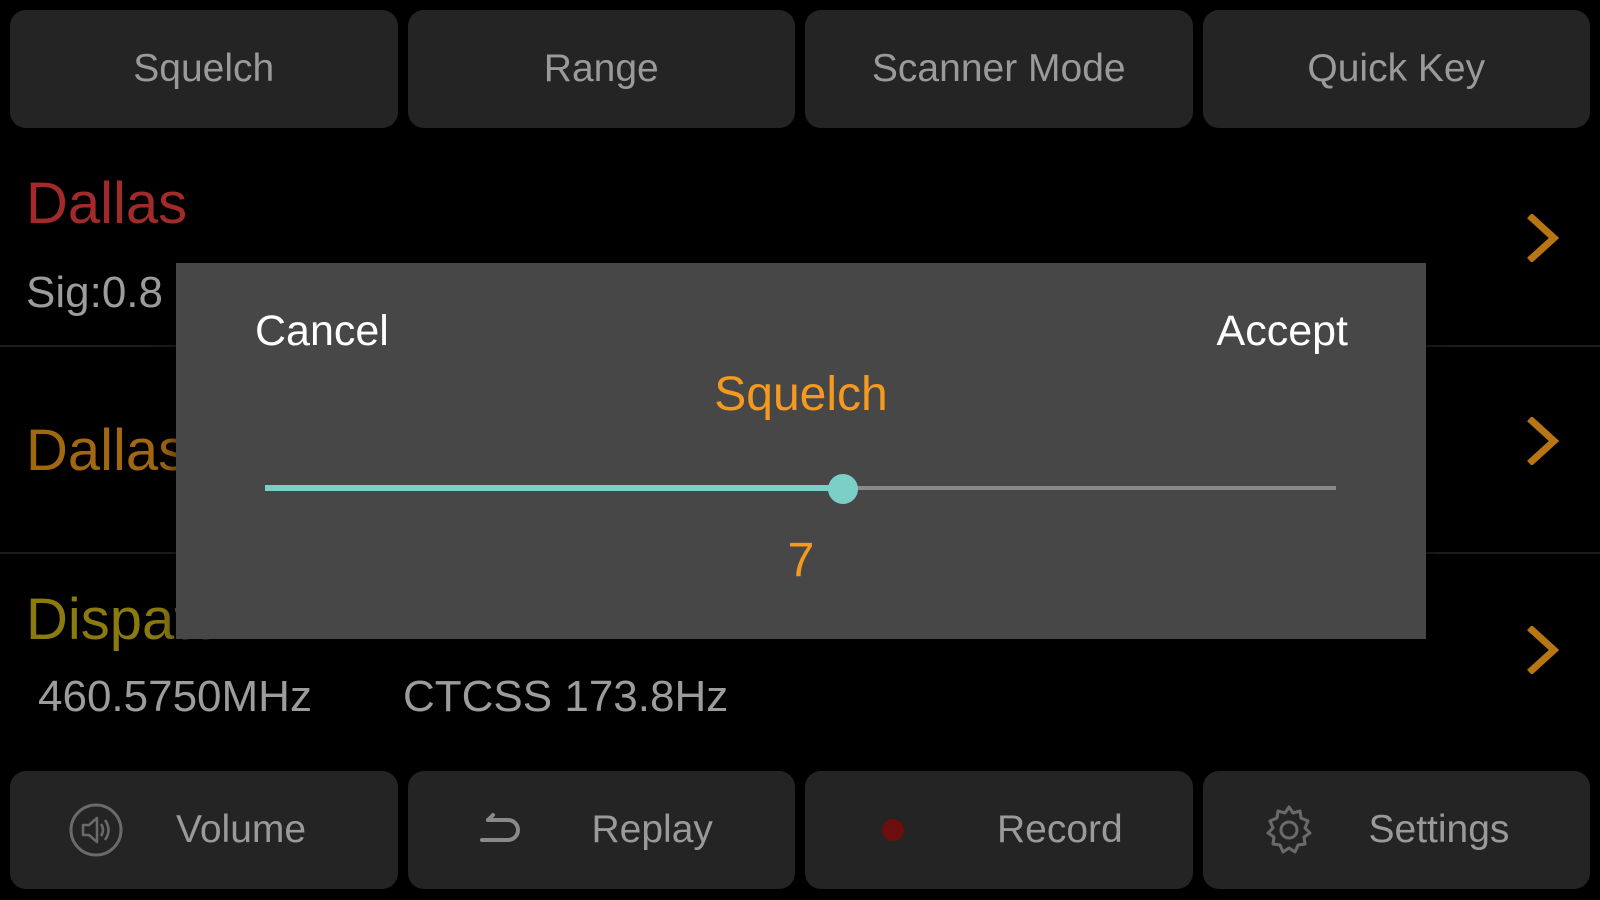 Image resolution: width=1600 pixels, height=900 pixels. Describe the element at coordinates (241, 829) in the screenshot. I see `volume-button-label: Volume` at that location.